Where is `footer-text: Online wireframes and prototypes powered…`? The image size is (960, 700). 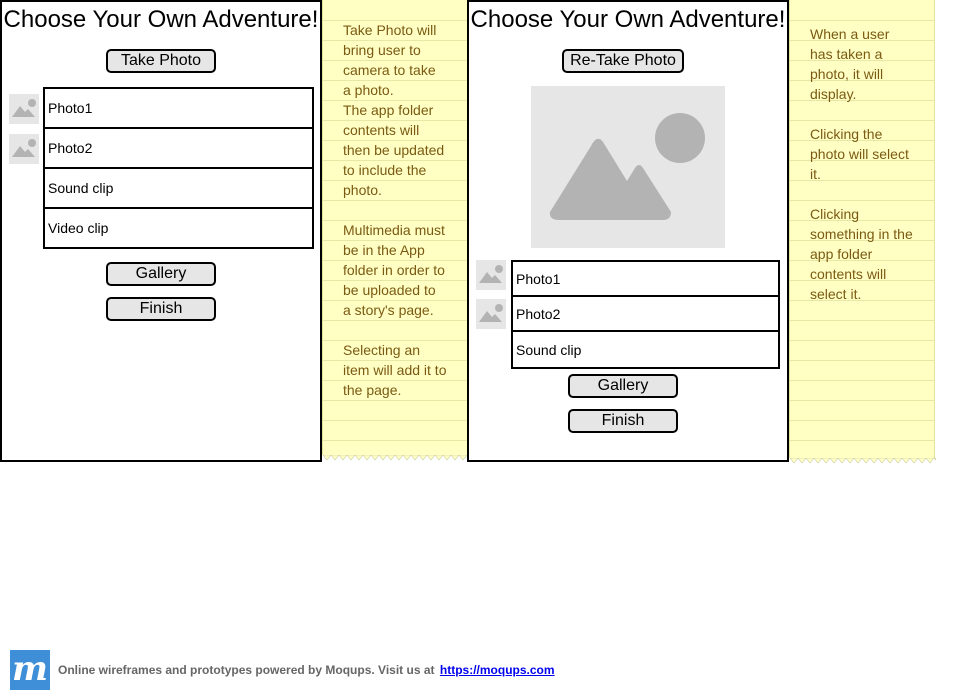 footer-text: Online wireframes and prototypes powered… is located at coordinates (306, 670).